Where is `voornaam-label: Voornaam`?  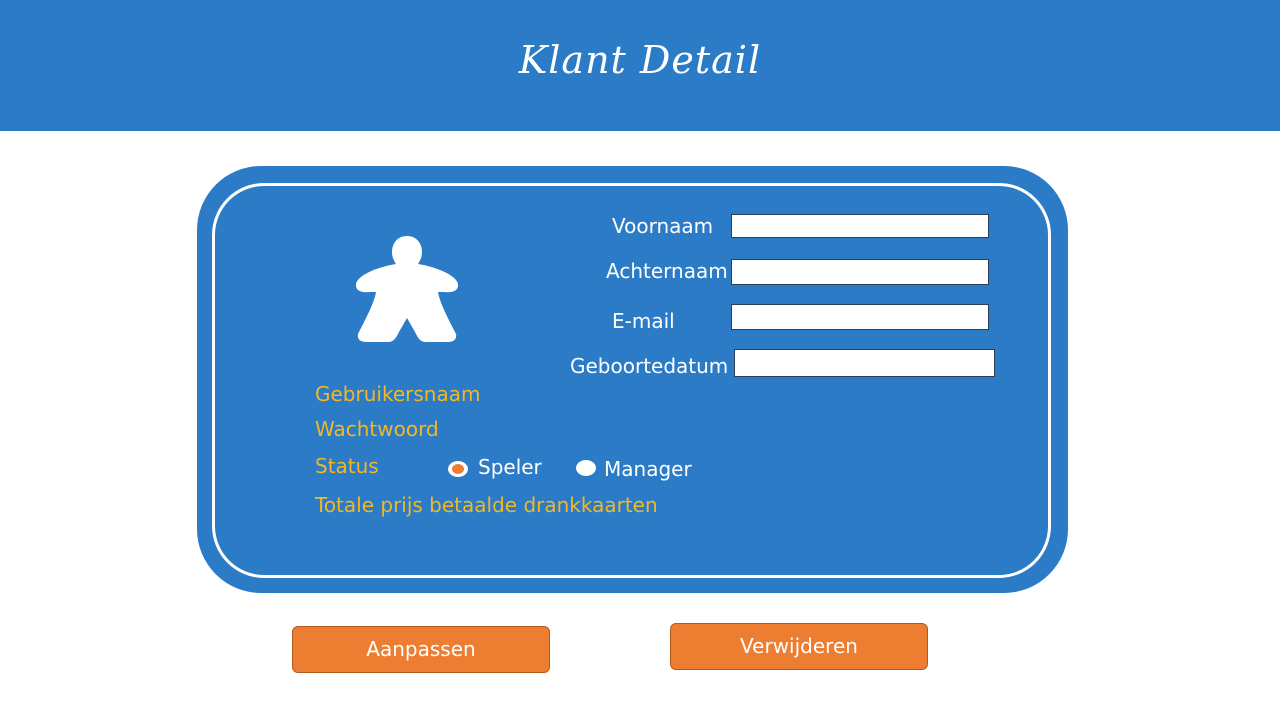 voornaam-label: Voornaam is located at coordinates (663, 226).